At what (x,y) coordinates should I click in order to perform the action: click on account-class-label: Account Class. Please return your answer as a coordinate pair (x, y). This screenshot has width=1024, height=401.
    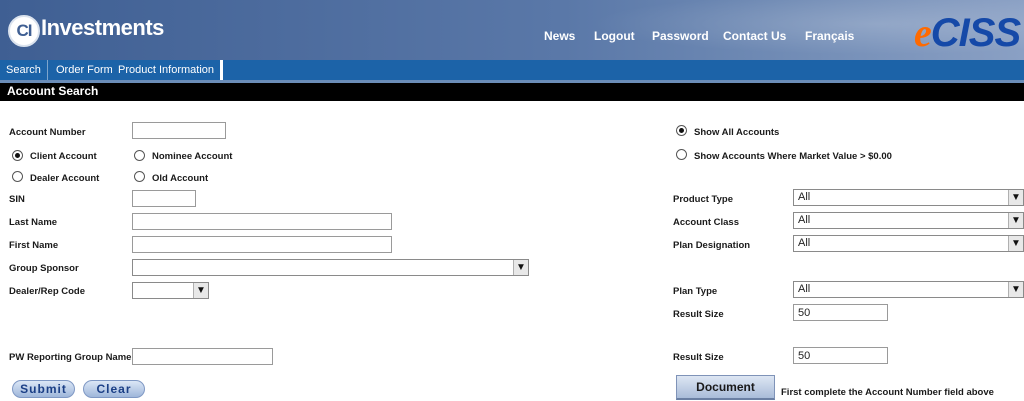
    Looking at the image, I should click on (706, 222).